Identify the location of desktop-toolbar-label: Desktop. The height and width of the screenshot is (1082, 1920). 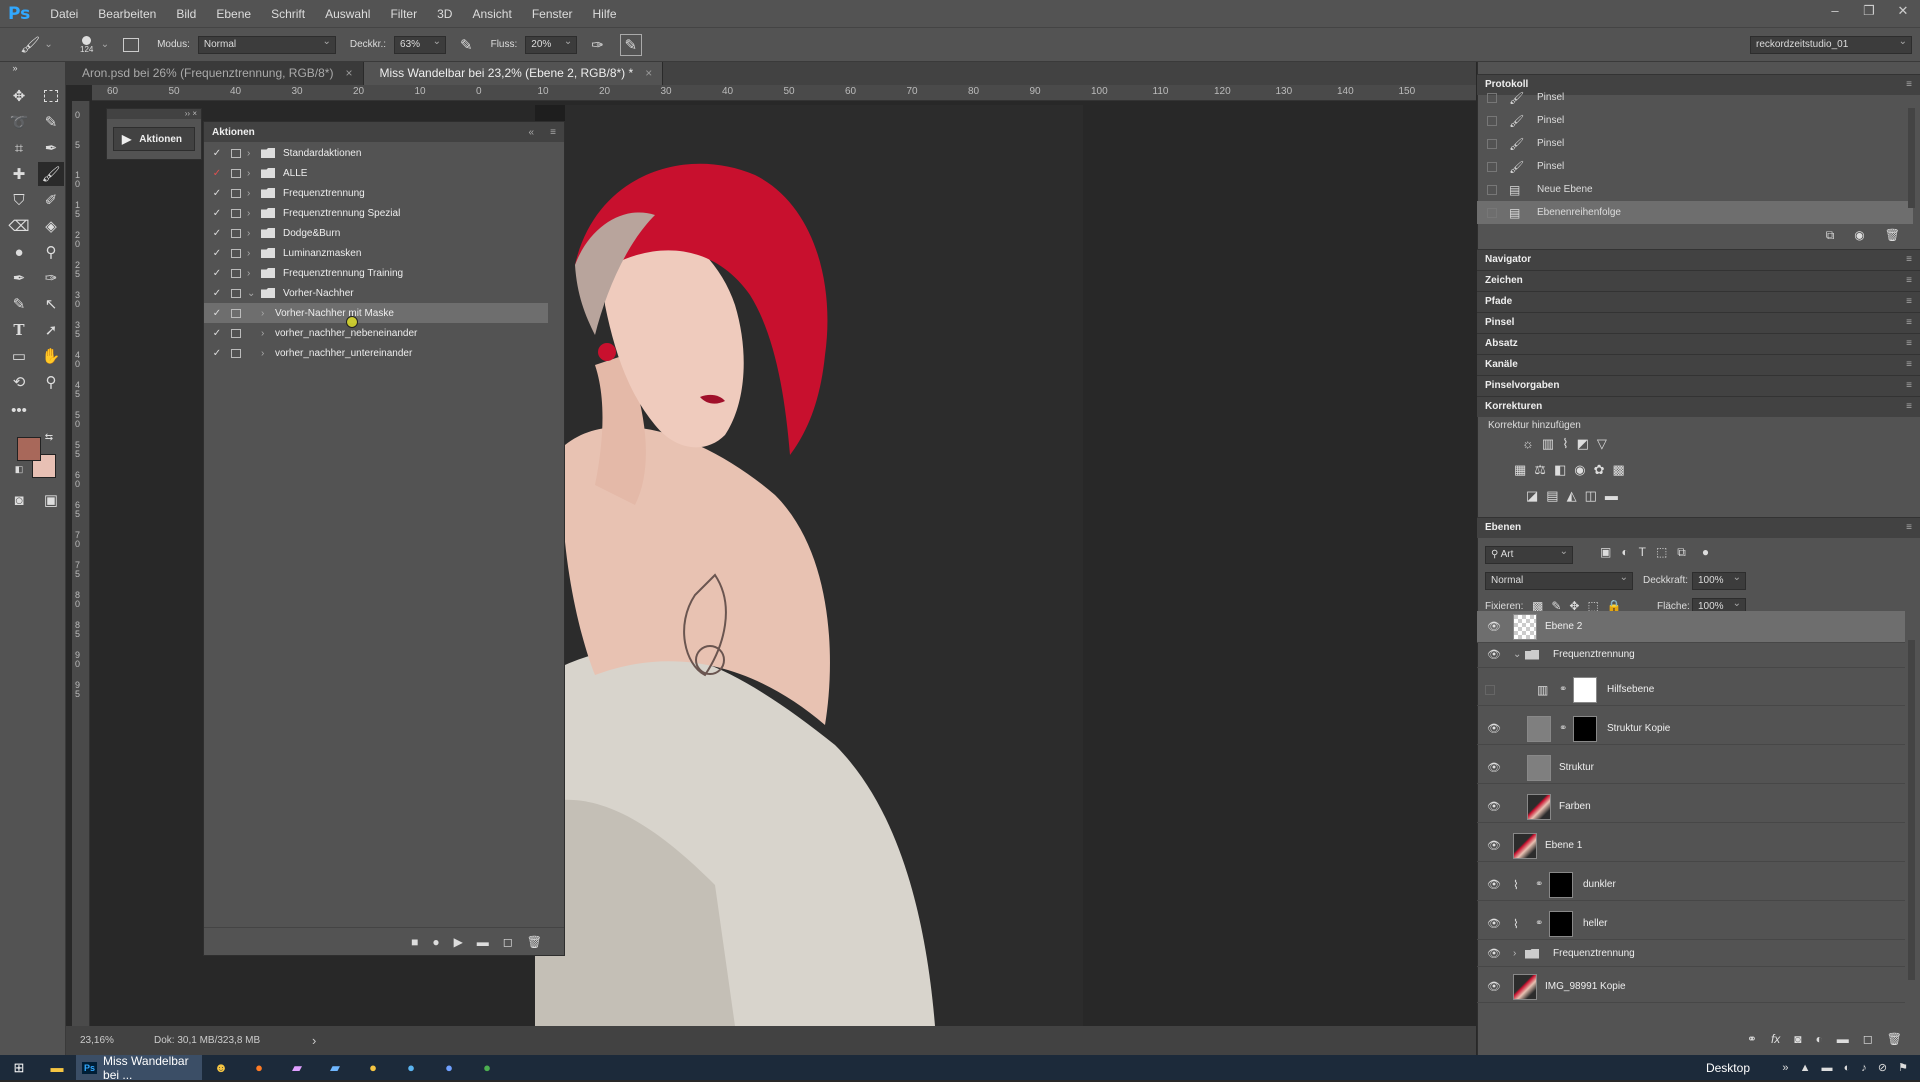
(1728, 1068).